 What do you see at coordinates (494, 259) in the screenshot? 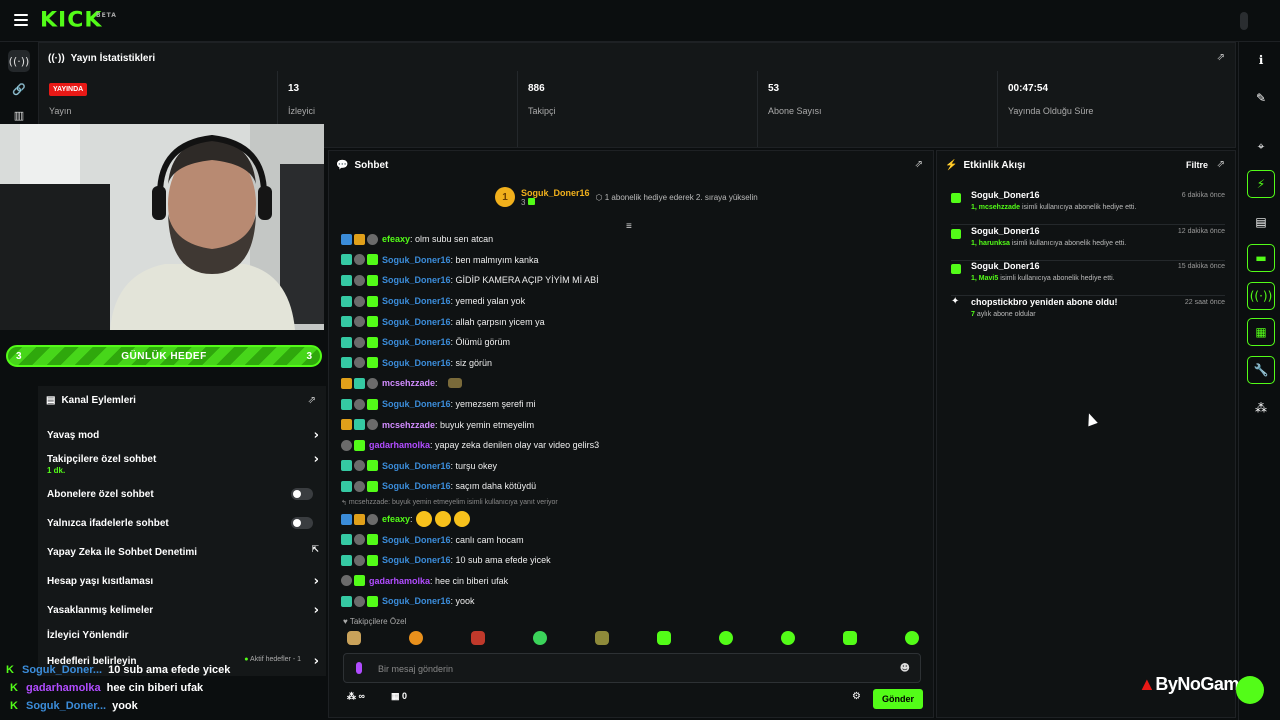
I see `chat-text: : ben malmıyım kanka` at bounding box center [494, 259].